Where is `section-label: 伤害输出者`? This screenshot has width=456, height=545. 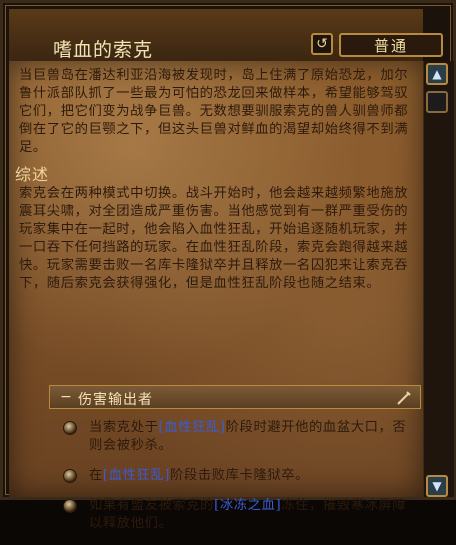 section-label: 伤害输出者 is located at coordinates (115, 400).